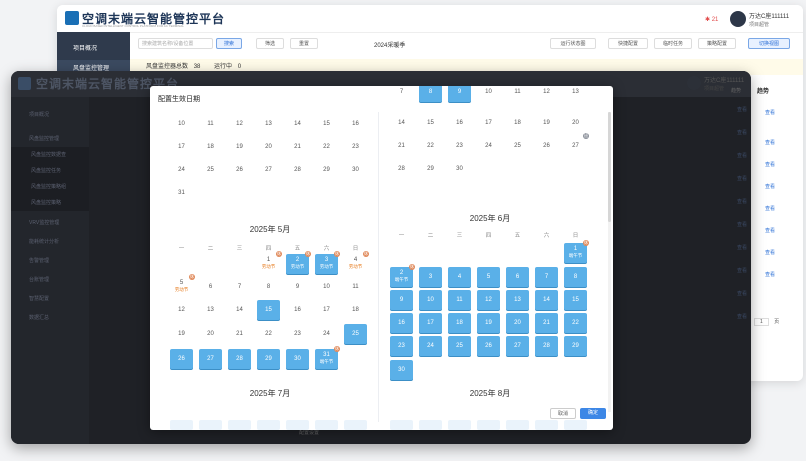 The height and width of the screenshot is (461, 806). What do you see at coordinates (298, 262) in the screenshot?
I see `calendar-day: 2 劳动节休` at bounding box center [298, 262].